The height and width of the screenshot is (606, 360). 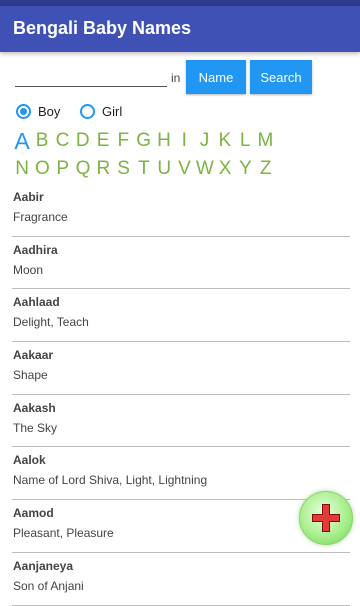 I want to click on letter-h: H, so click(x=164, y=141).